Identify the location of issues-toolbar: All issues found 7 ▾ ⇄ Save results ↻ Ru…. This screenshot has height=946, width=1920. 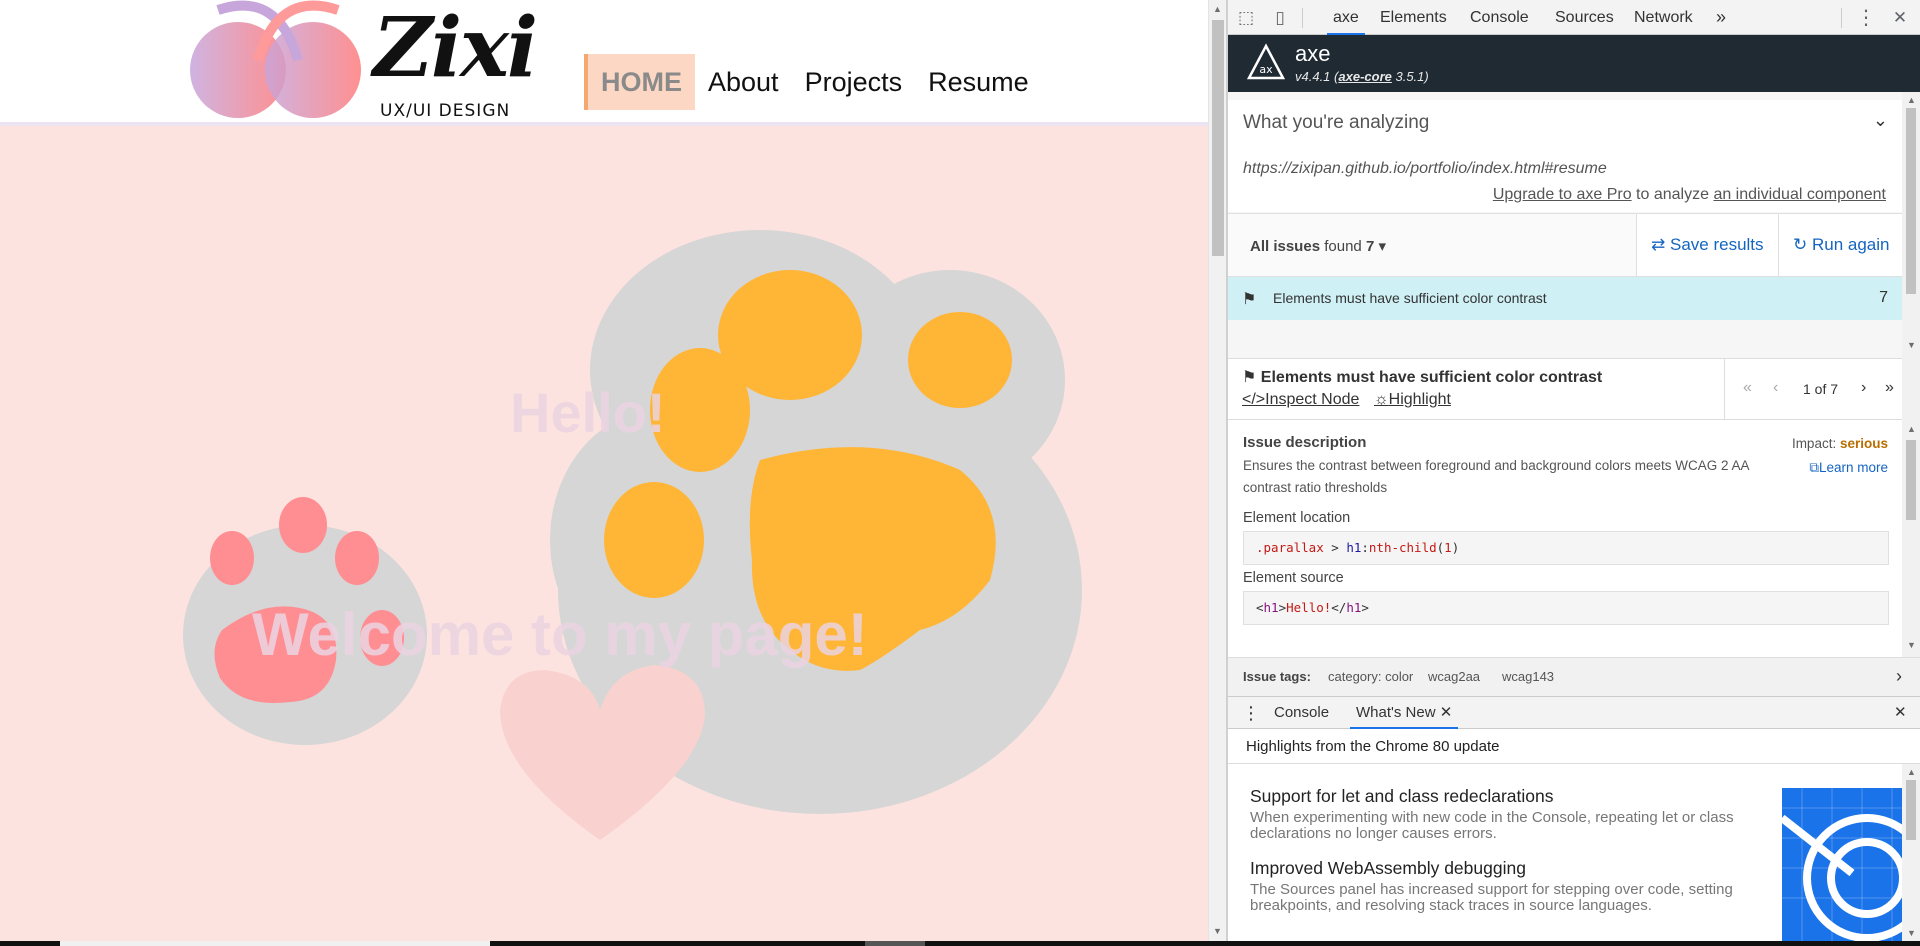
(1565, 245).